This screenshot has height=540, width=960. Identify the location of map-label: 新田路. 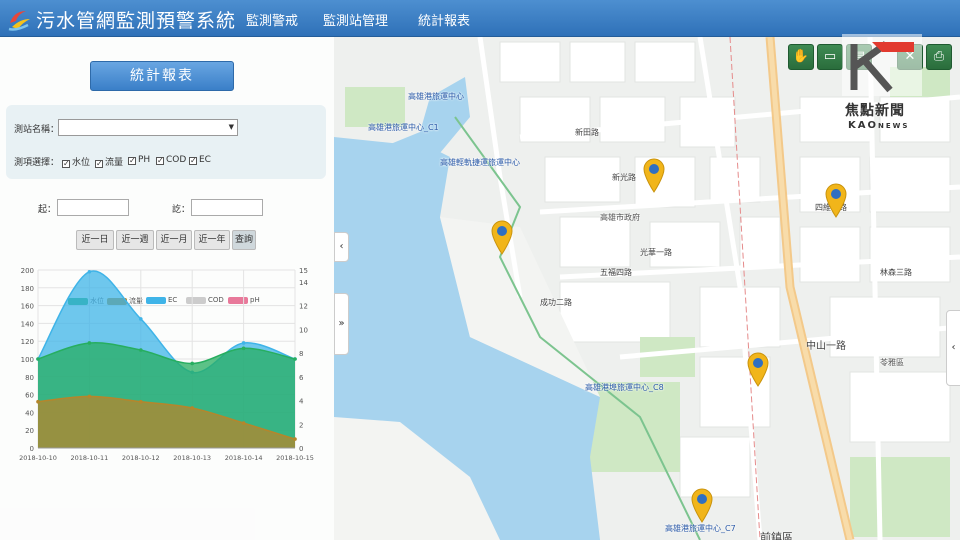
(587, 132).